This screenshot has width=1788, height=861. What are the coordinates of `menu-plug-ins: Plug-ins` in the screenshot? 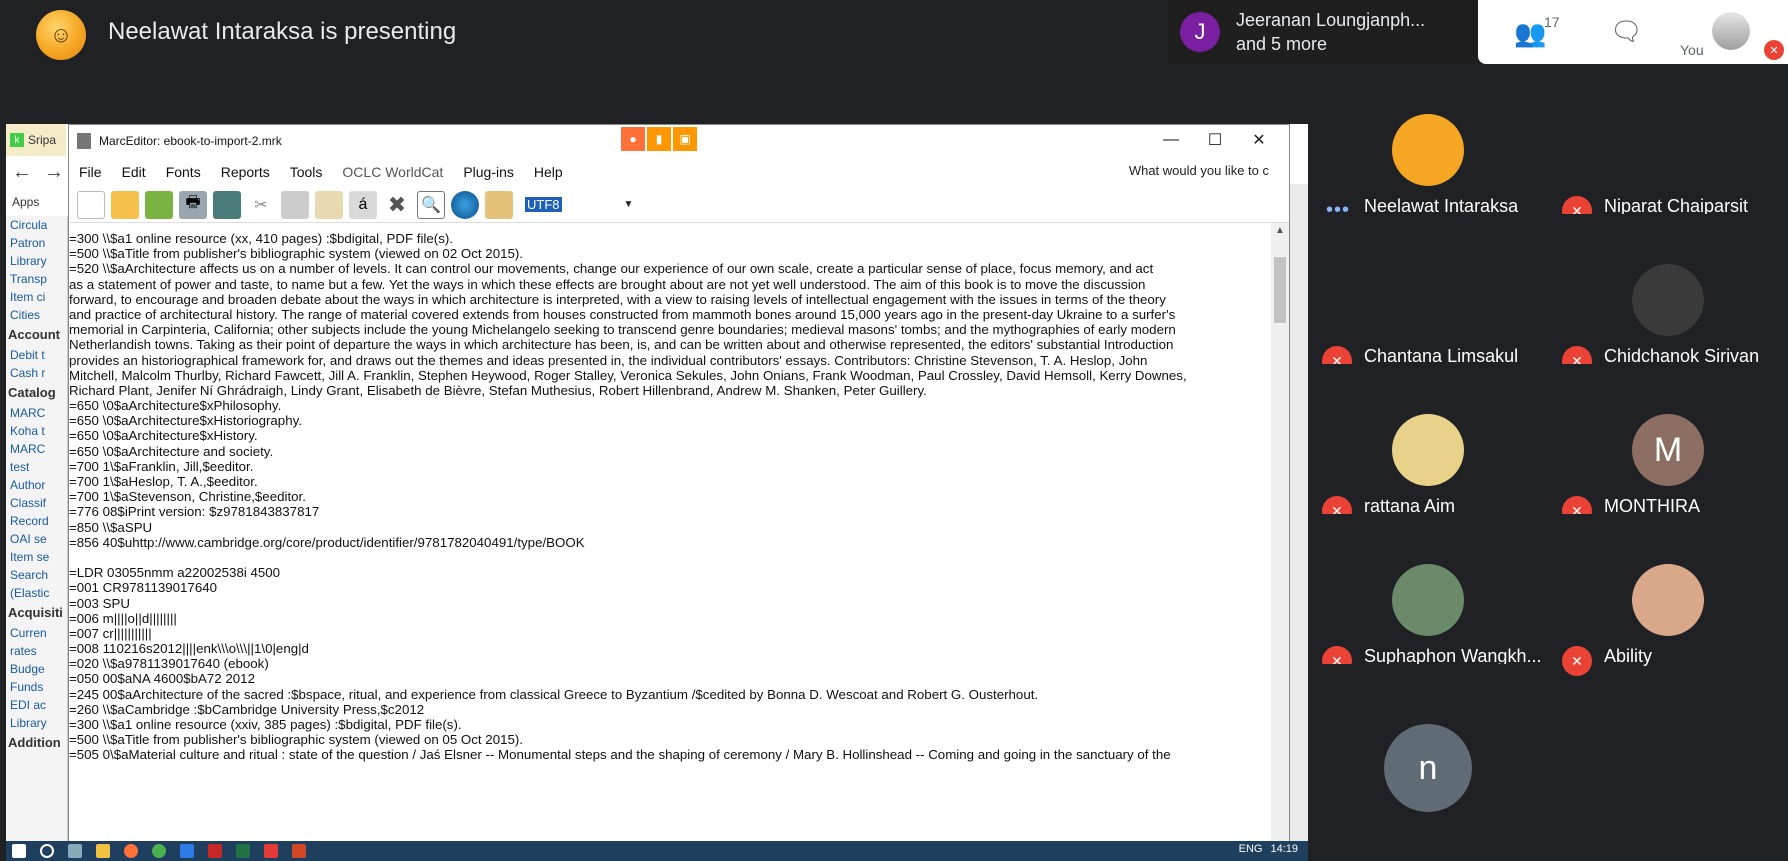 It's located at (488, 172).